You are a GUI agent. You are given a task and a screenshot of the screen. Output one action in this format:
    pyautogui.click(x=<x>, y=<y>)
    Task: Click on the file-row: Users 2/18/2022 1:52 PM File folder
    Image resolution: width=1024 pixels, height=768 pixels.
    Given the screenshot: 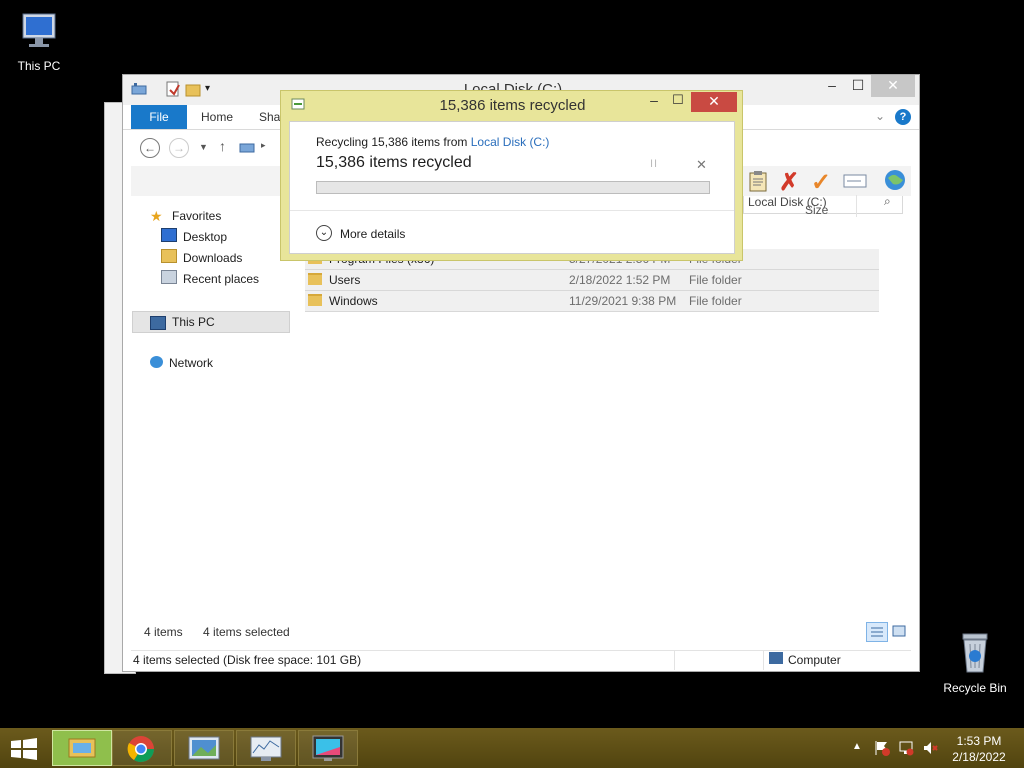 What is the action you would take?
    pyautogui.click(x=592, y=280)
    